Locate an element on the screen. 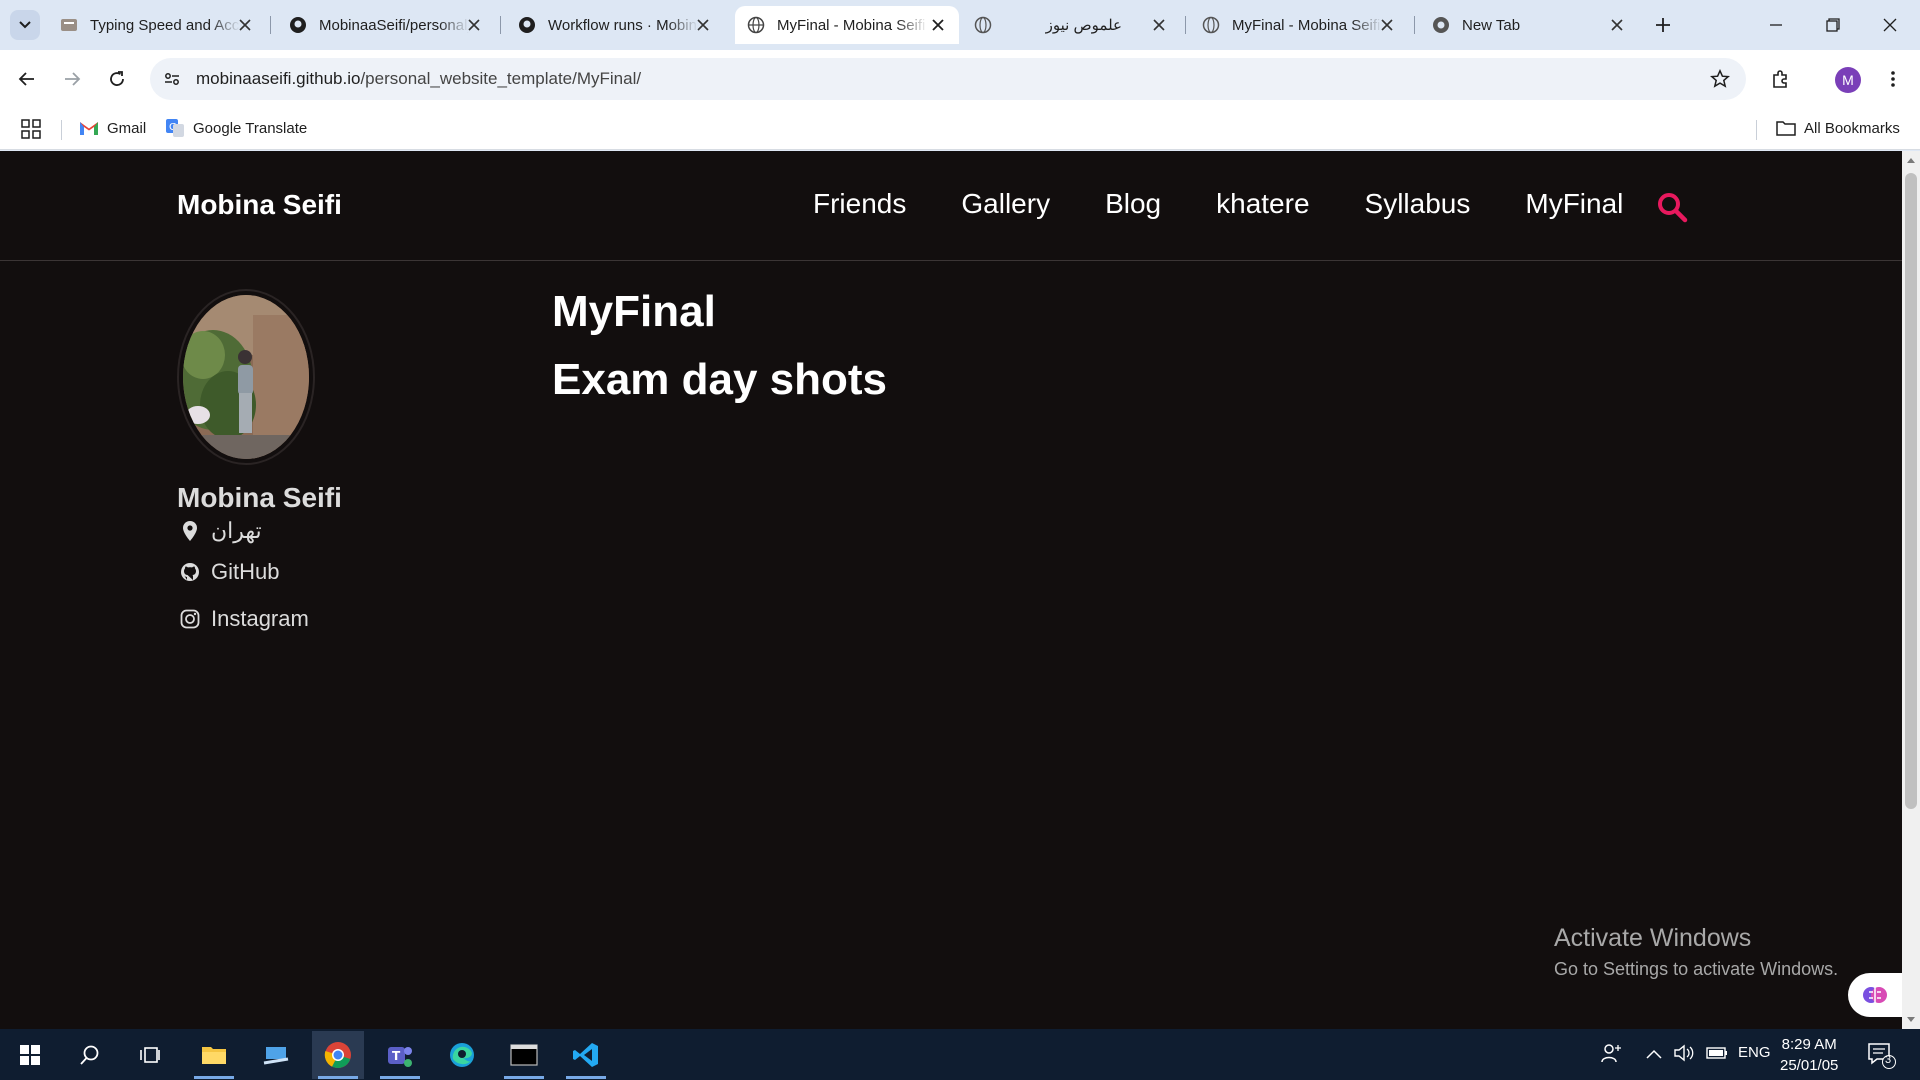 This screenshot has width=1920, height=1080. nav-syllabus: Syllabus is located at coordinates (1418, 204).